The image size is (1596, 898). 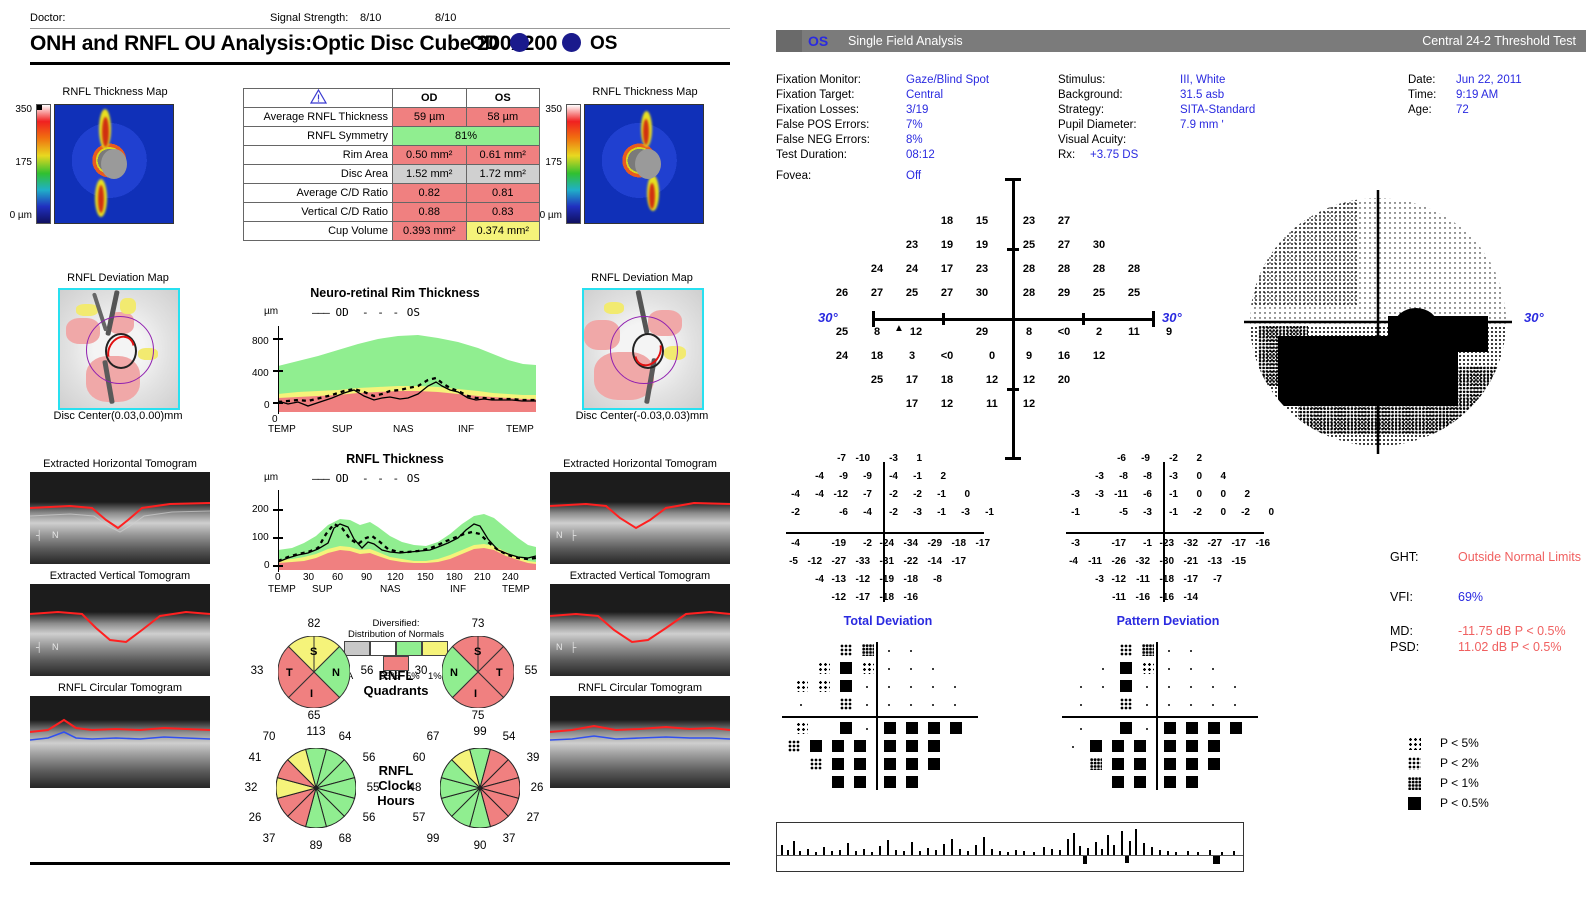 What do you see at coordinates (371, 18) in the screenshot?
I see `signal-strength-od: 8/10` at bounding box center [371, 18].